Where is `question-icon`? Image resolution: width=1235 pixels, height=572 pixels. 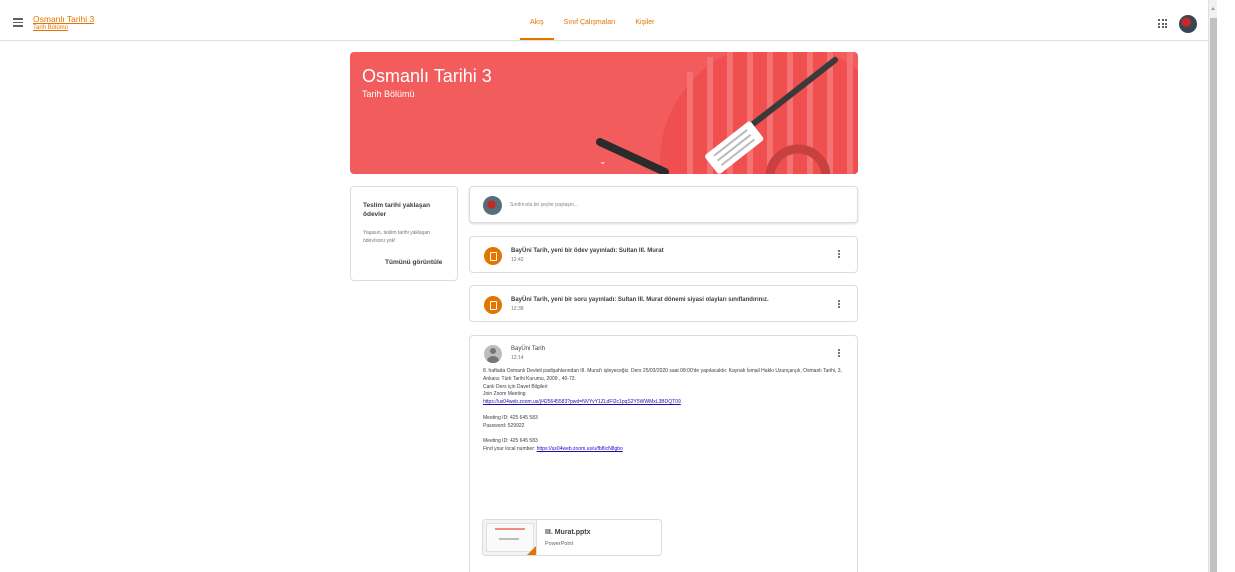
question-icon is located at coordinates (493, 305).